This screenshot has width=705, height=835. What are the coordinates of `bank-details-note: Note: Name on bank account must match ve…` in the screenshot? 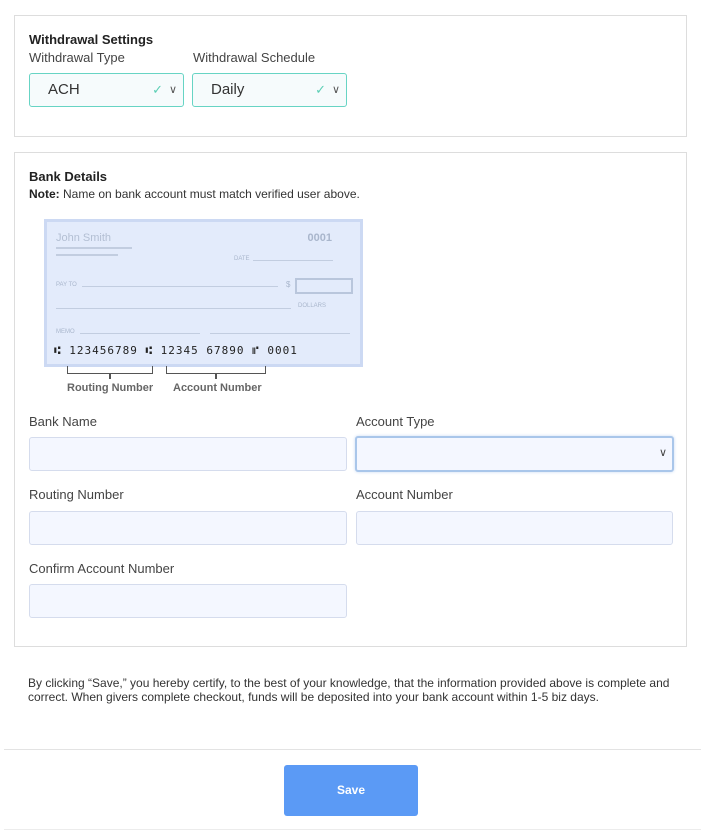 It's located at (194, 194).